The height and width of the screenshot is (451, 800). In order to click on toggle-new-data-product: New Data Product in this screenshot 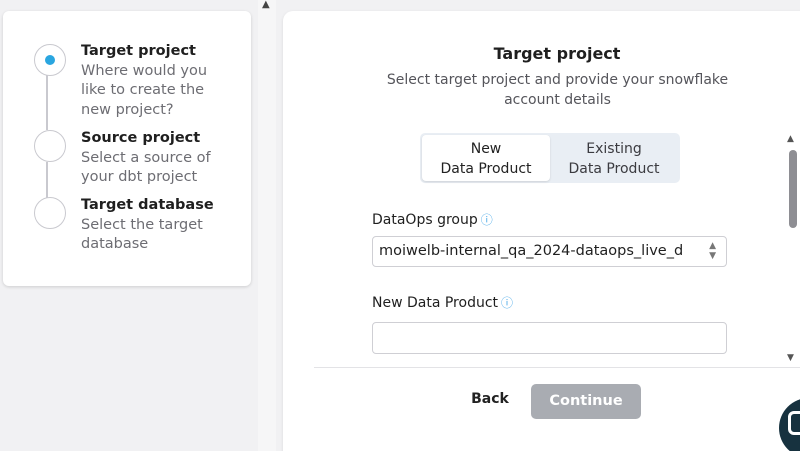, I will do `click(486, 158)`.